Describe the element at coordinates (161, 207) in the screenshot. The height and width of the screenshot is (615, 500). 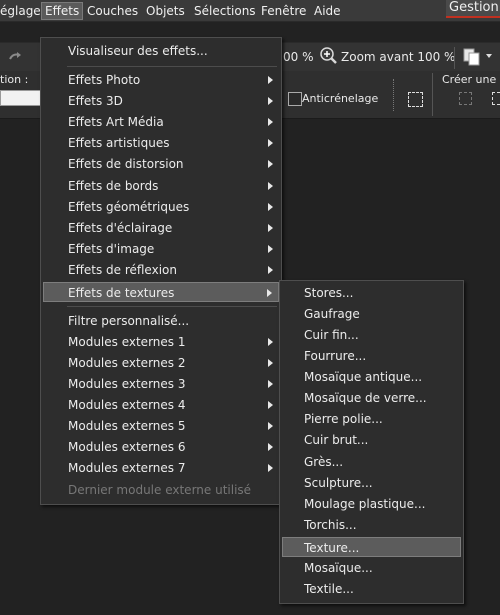
I see `menu-item-geometric: Effets géométriques` at that location.